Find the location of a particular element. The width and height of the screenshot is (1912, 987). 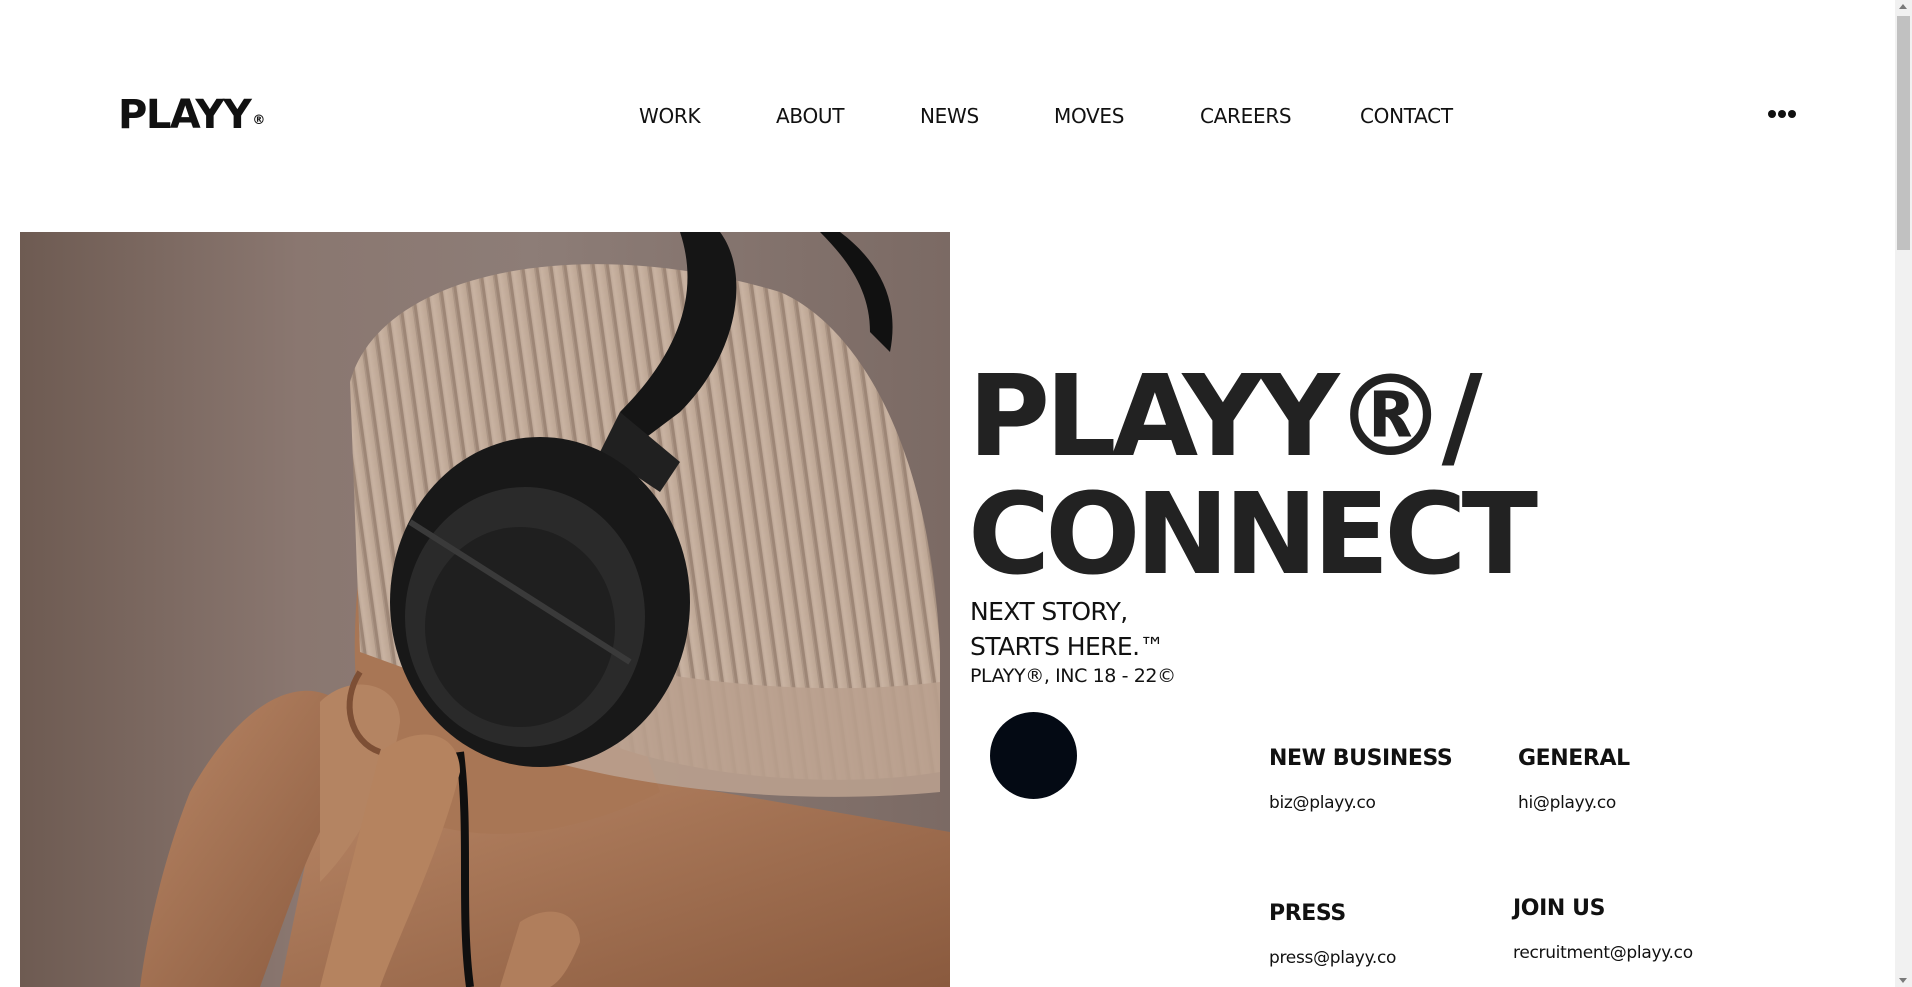

contact-email-link: recruitment@playy.co is located at coordinates (1603, 953).